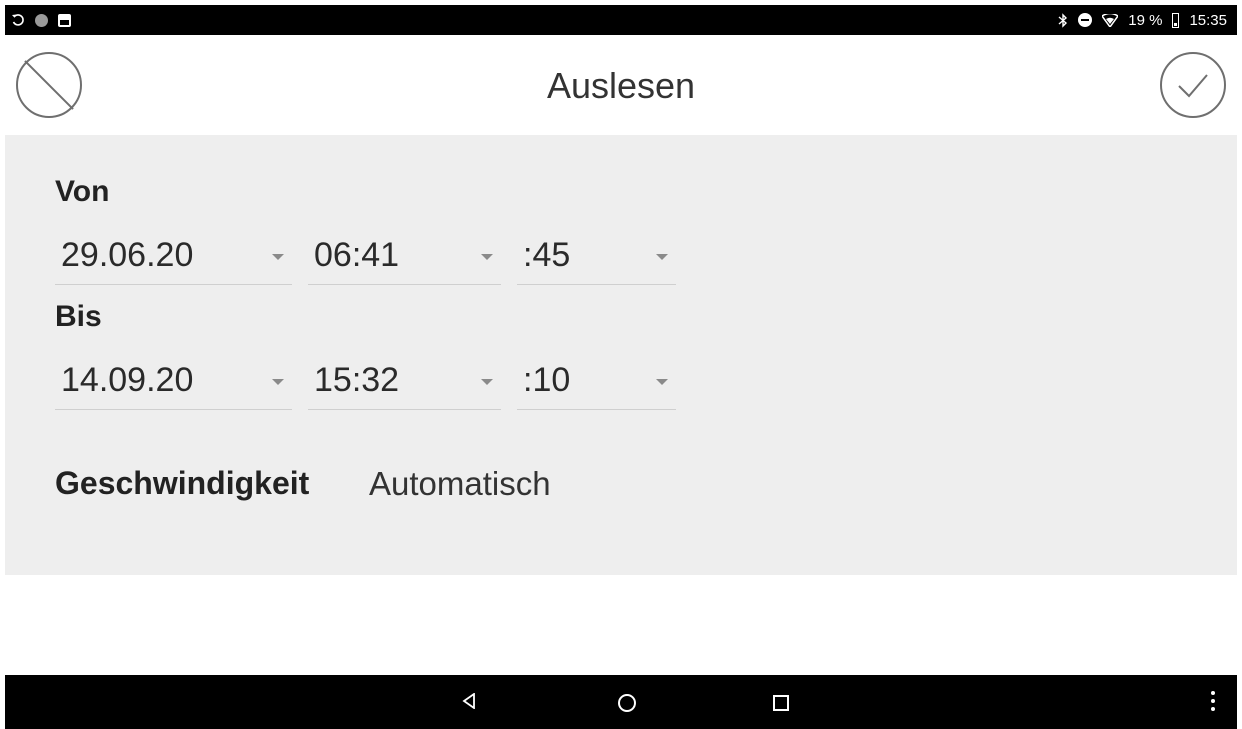 This screenshot has height=729, width=1242. Describe the element at coordinates (357, 255) in the screenshot. I see `from-time-value: 06:41` at that location.